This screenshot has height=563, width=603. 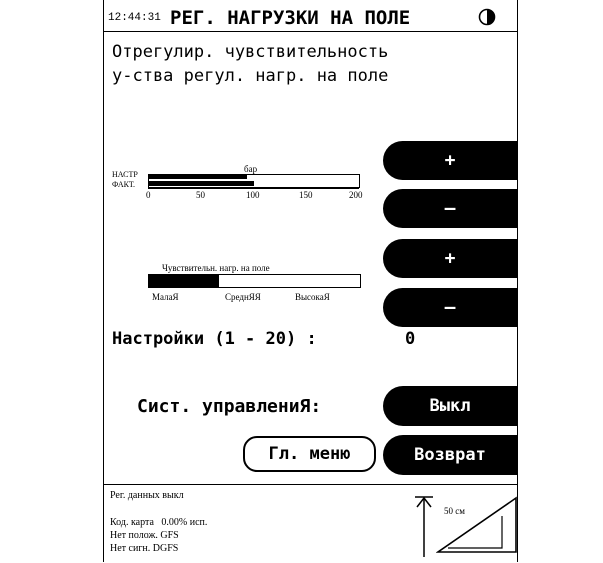 What do you see at coordinates (148, 195) in the screenshot?
I see `pressure-tick-0: 0` at bounding box center [148, 195].